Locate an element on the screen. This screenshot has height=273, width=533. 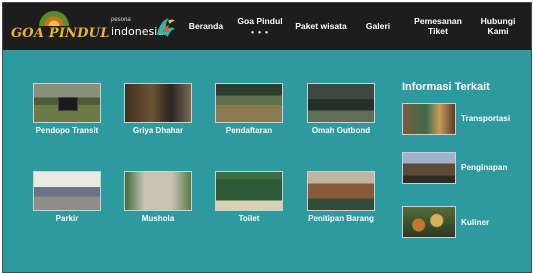
logo-text: GOA PINDUL is located at coordinates (60, 33).